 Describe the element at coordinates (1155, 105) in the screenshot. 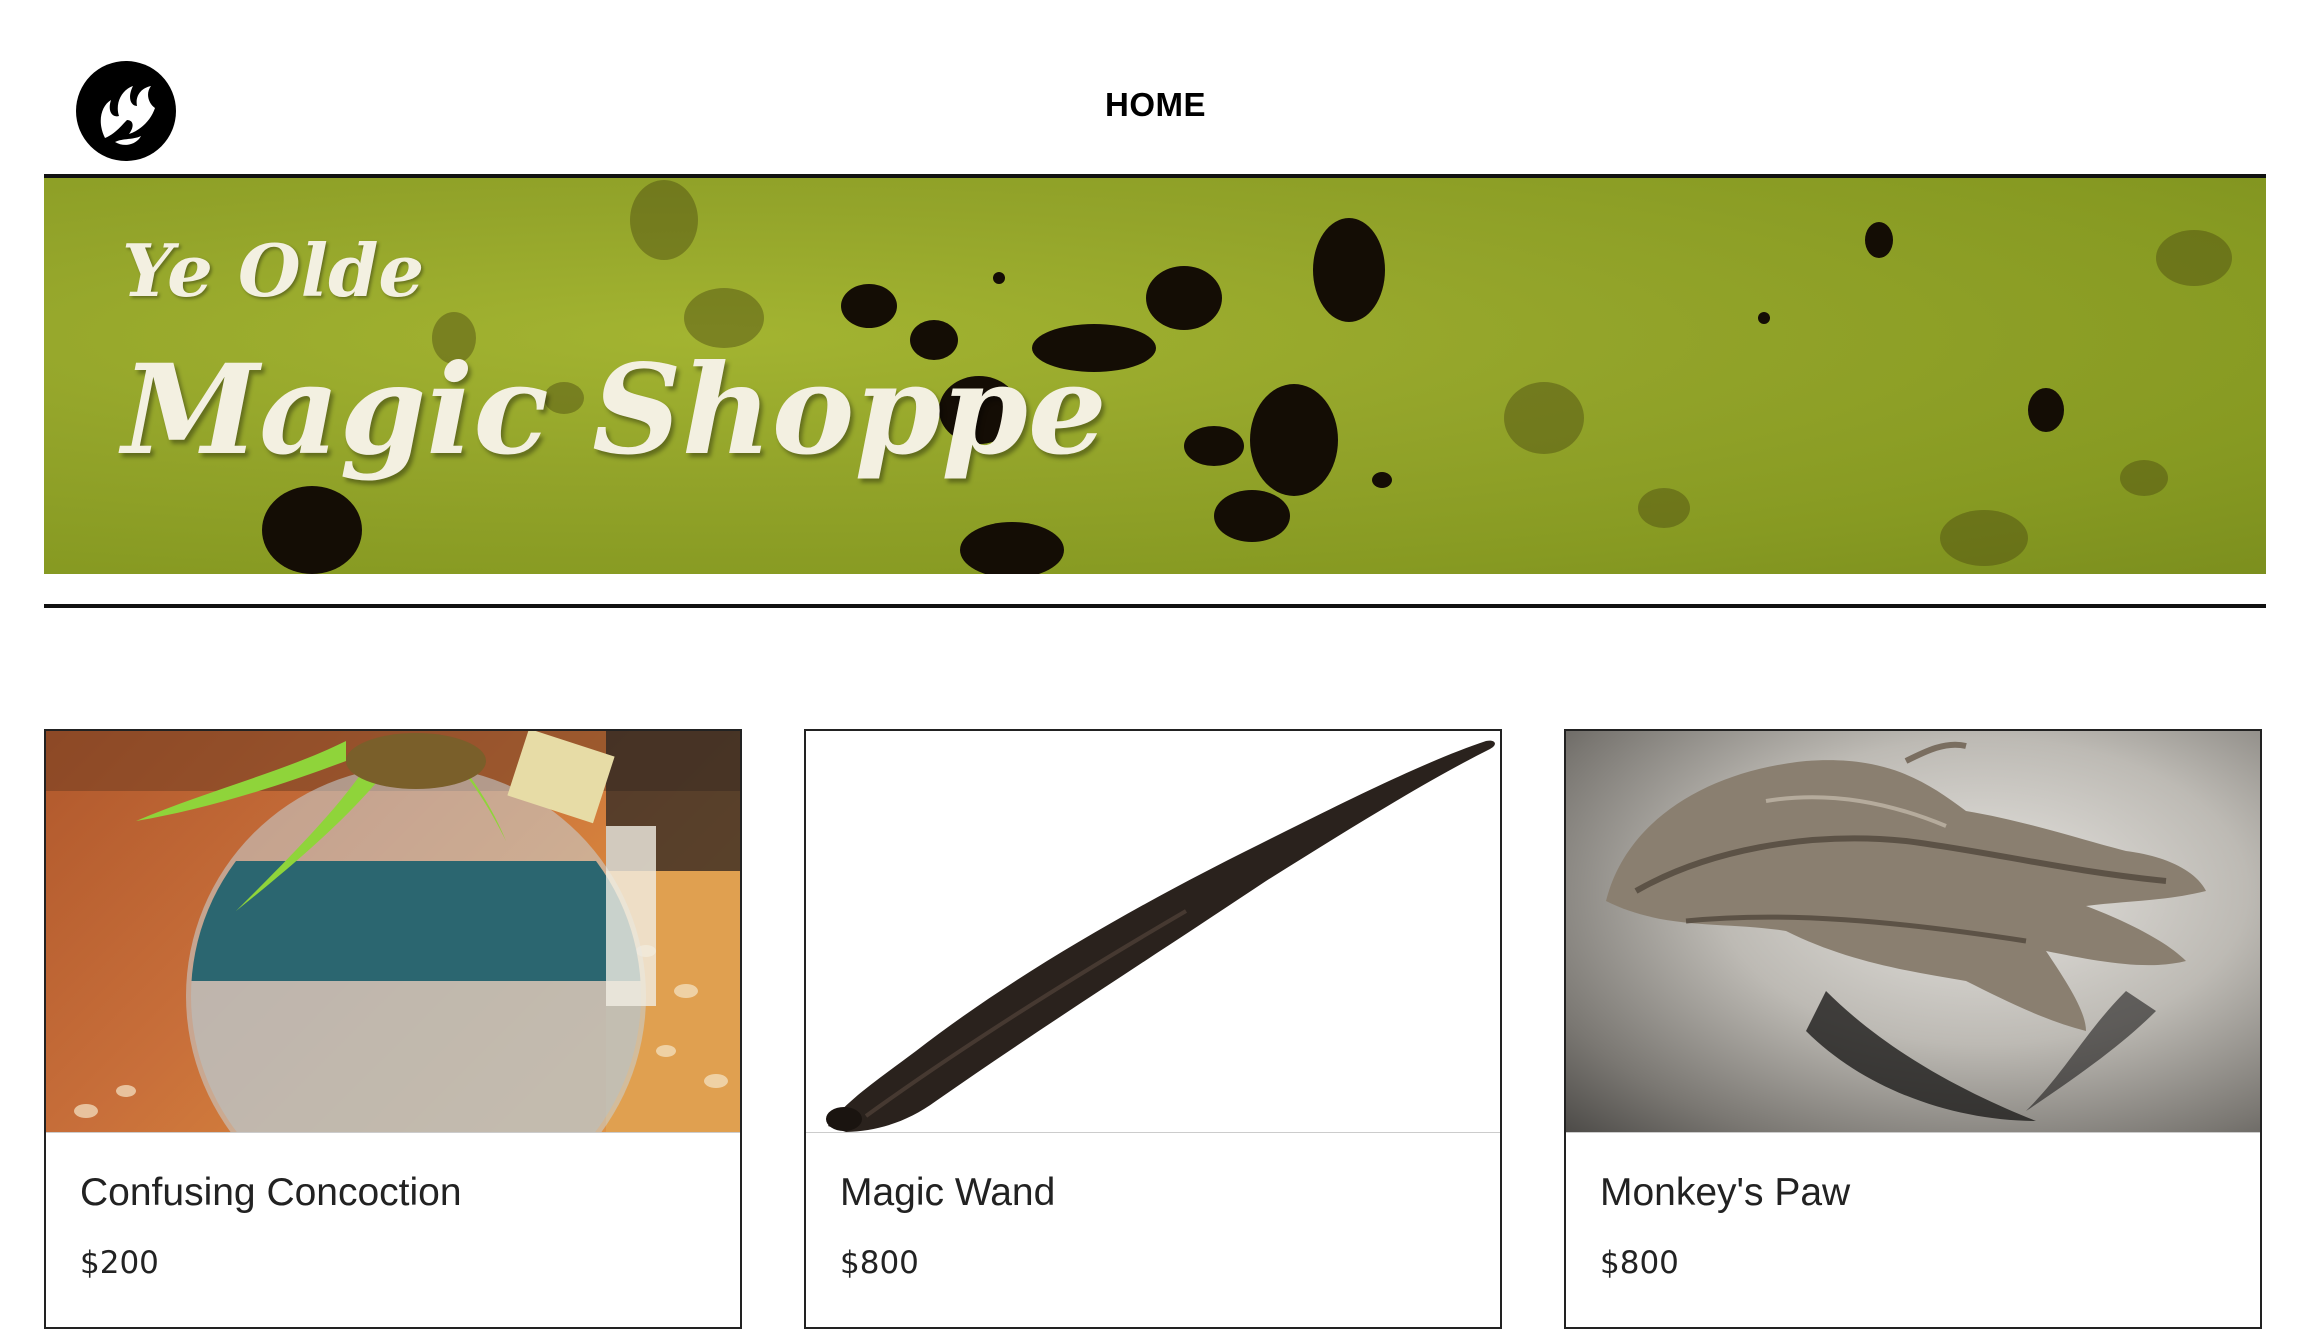

I see `nav-home-link: HOME` at that location.